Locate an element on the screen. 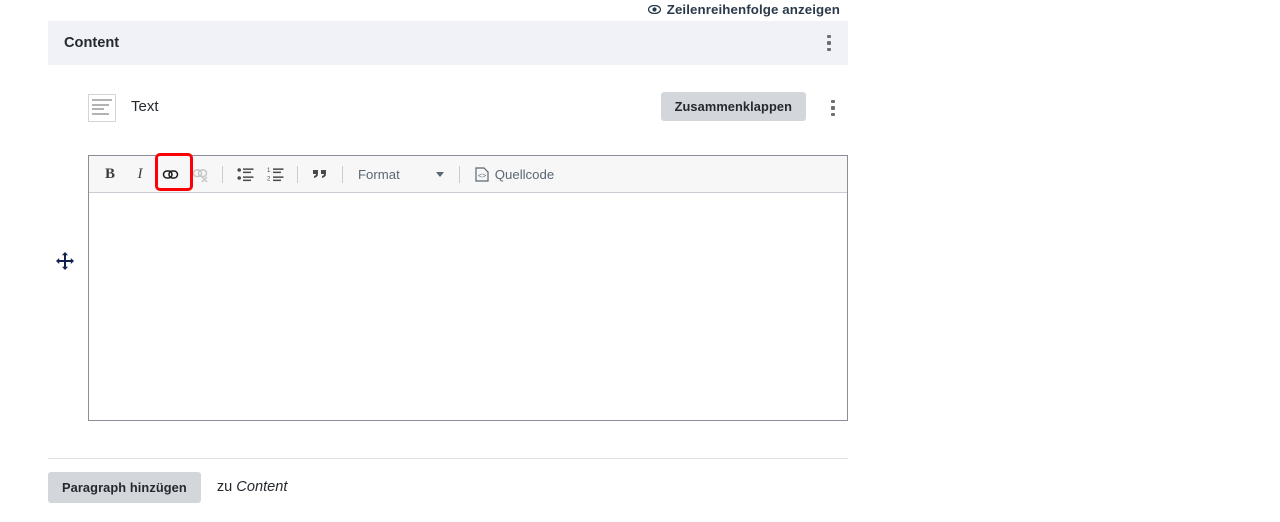 This screenshot has width=1280, height=522. add-paragraph-target: zu Content is located at coordinates (252, 487).